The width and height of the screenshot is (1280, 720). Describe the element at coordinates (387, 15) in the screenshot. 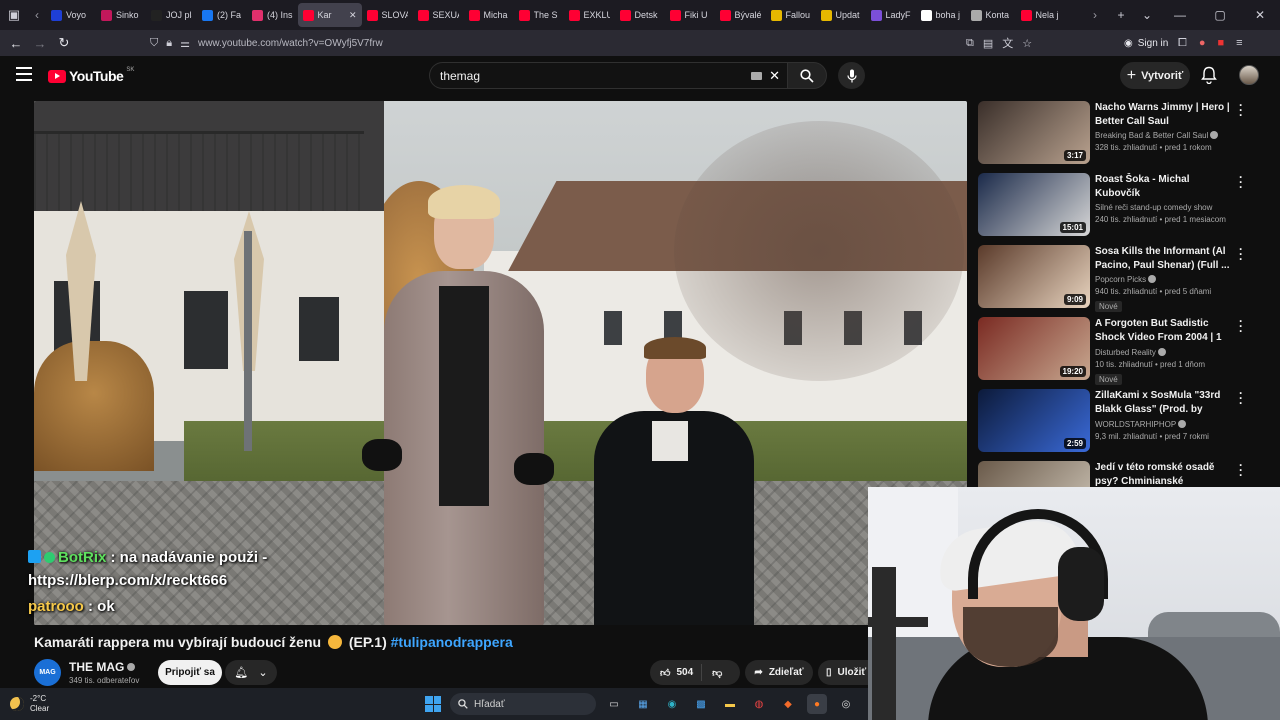

I see `browser-tab: SLOVA` at that location.